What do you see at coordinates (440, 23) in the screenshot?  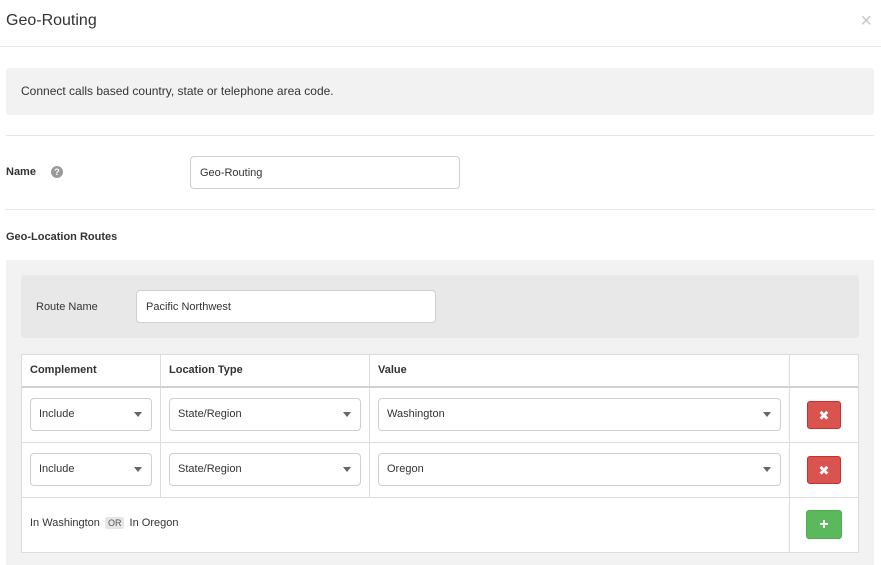 I see `modal-header: Geo-Routing ×` at bounding box center [440, 23].